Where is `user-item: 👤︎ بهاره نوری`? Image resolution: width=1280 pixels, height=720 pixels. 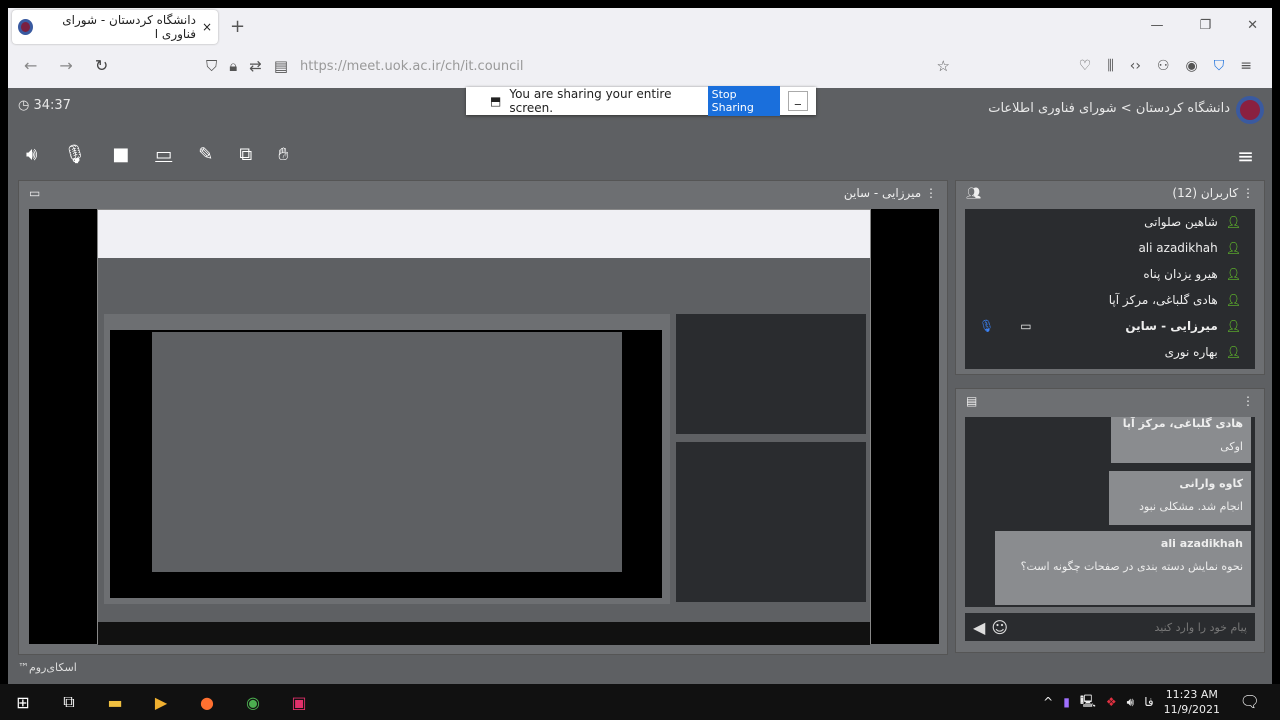 user-item: 👤︎ بهاره نوری is located at coordinates (1110, 352).